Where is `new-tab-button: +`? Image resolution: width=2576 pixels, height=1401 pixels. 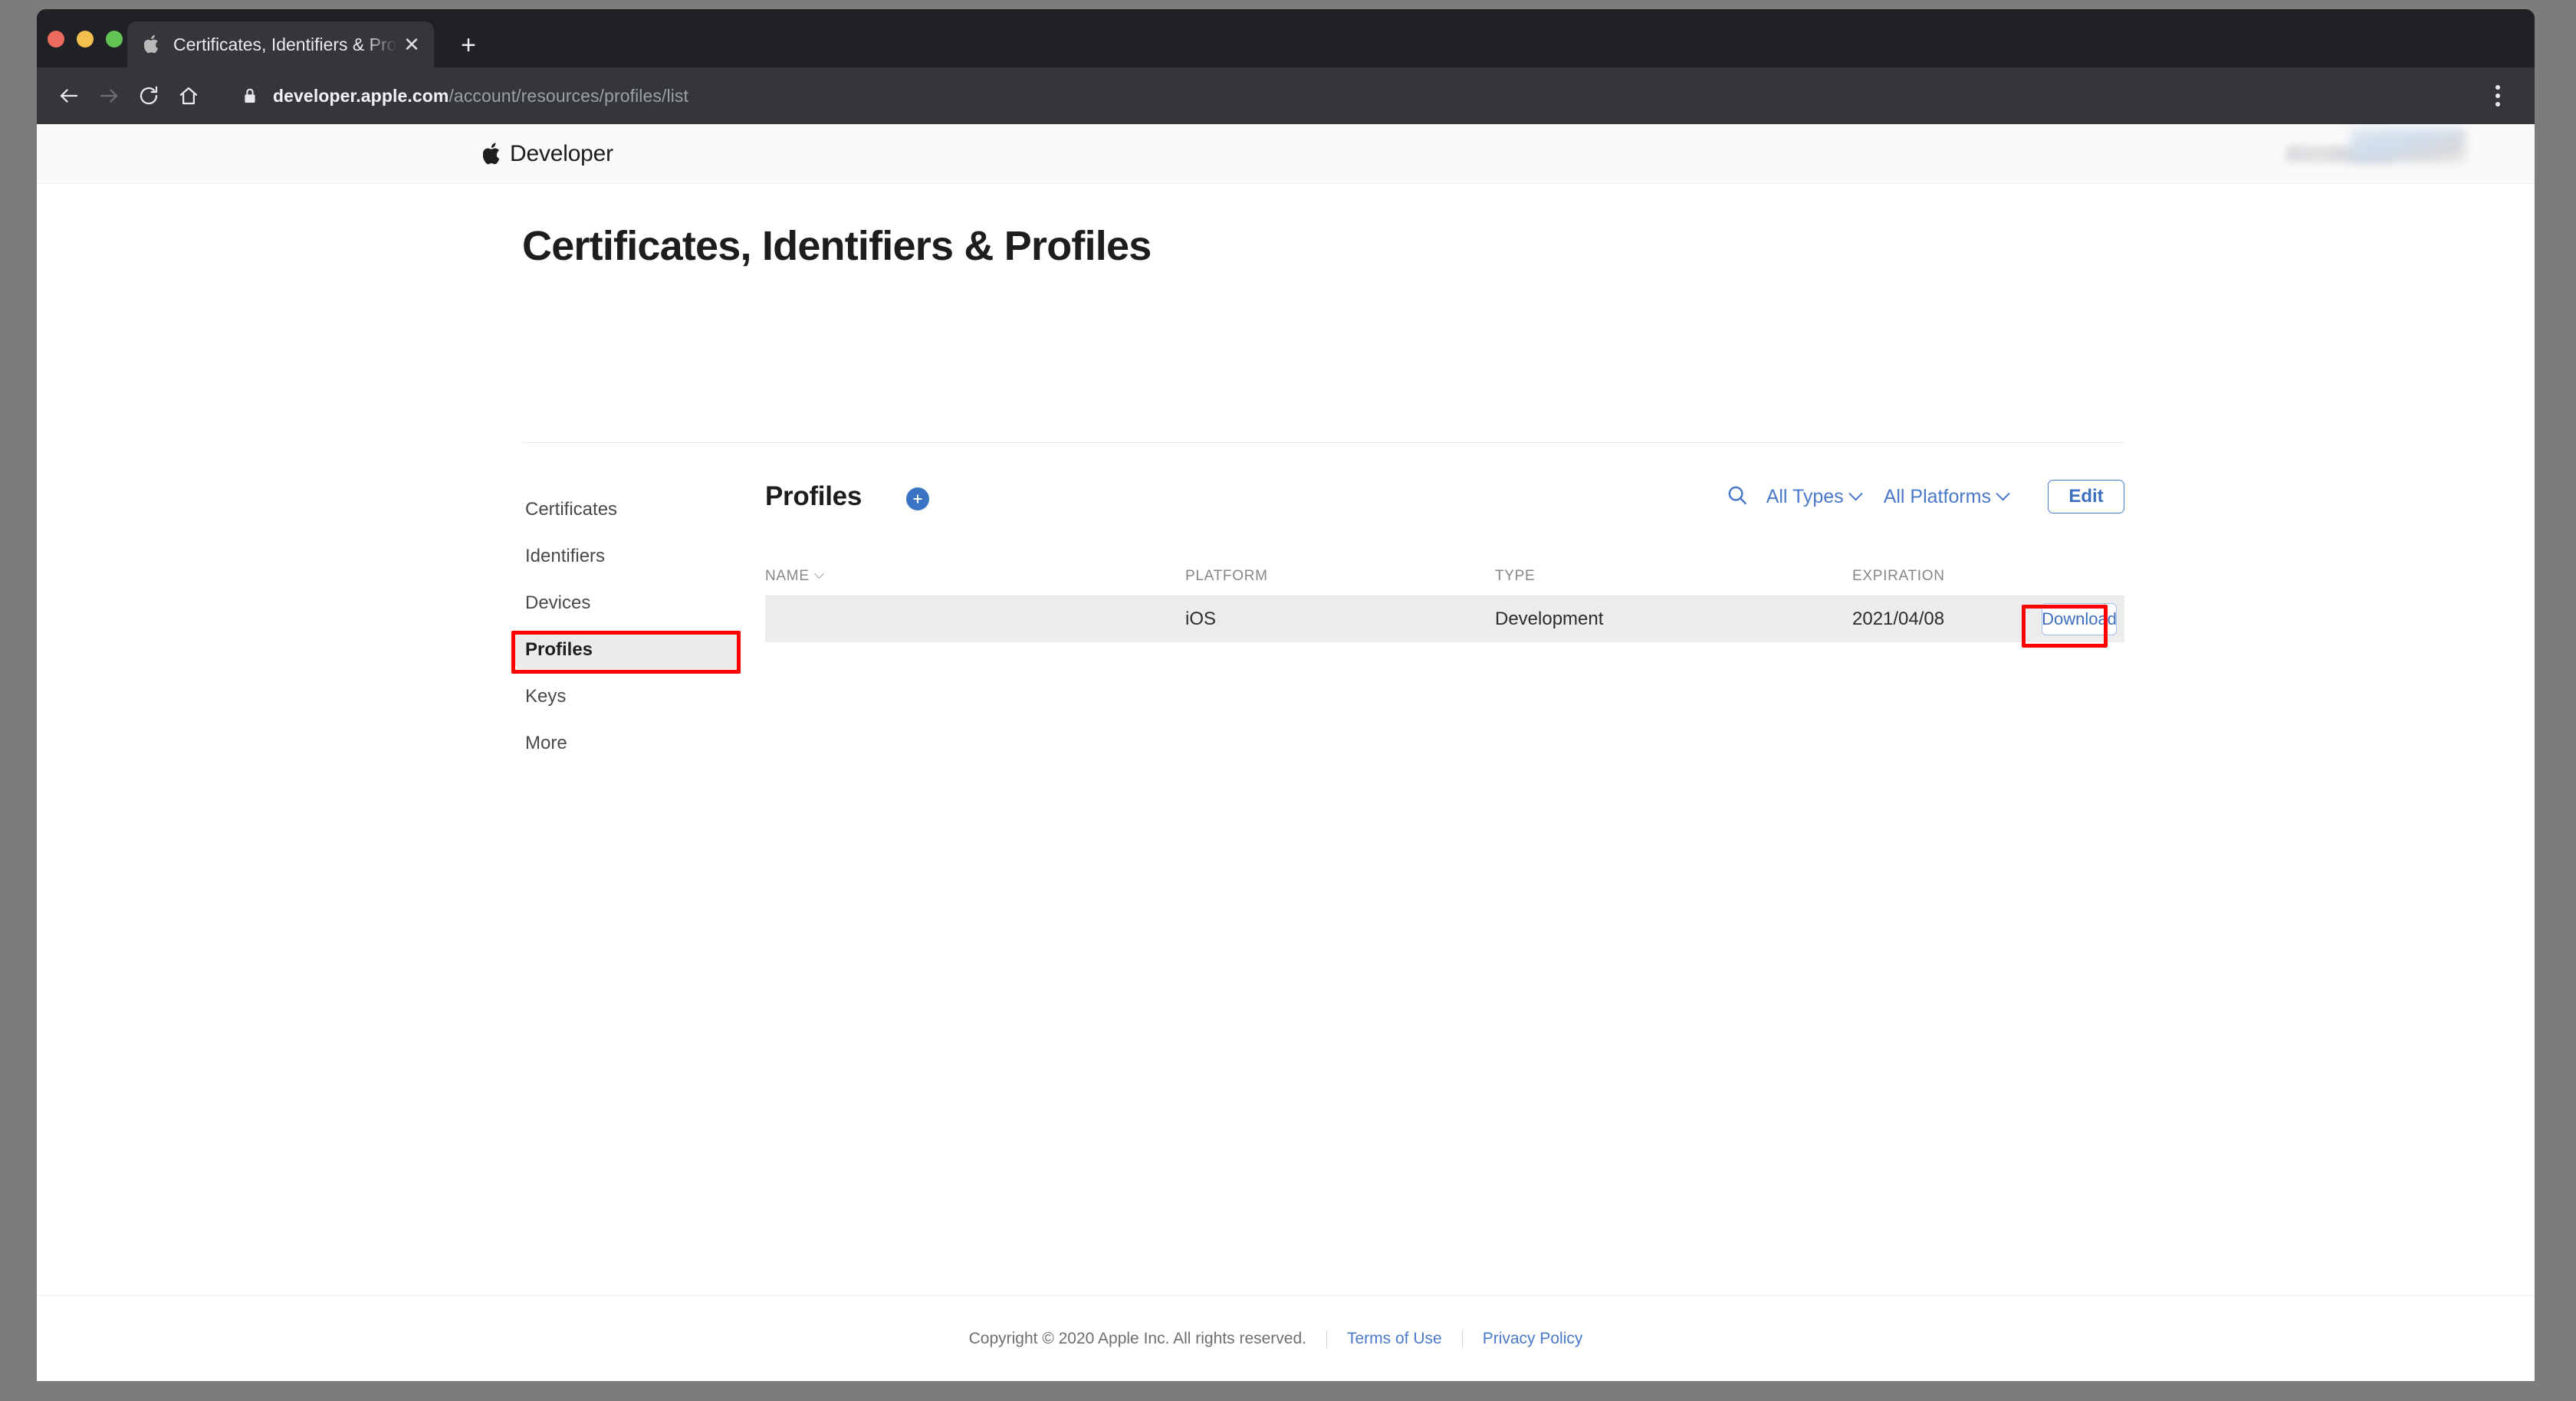 new-tab-button: + is located at coordinates (468, 45).